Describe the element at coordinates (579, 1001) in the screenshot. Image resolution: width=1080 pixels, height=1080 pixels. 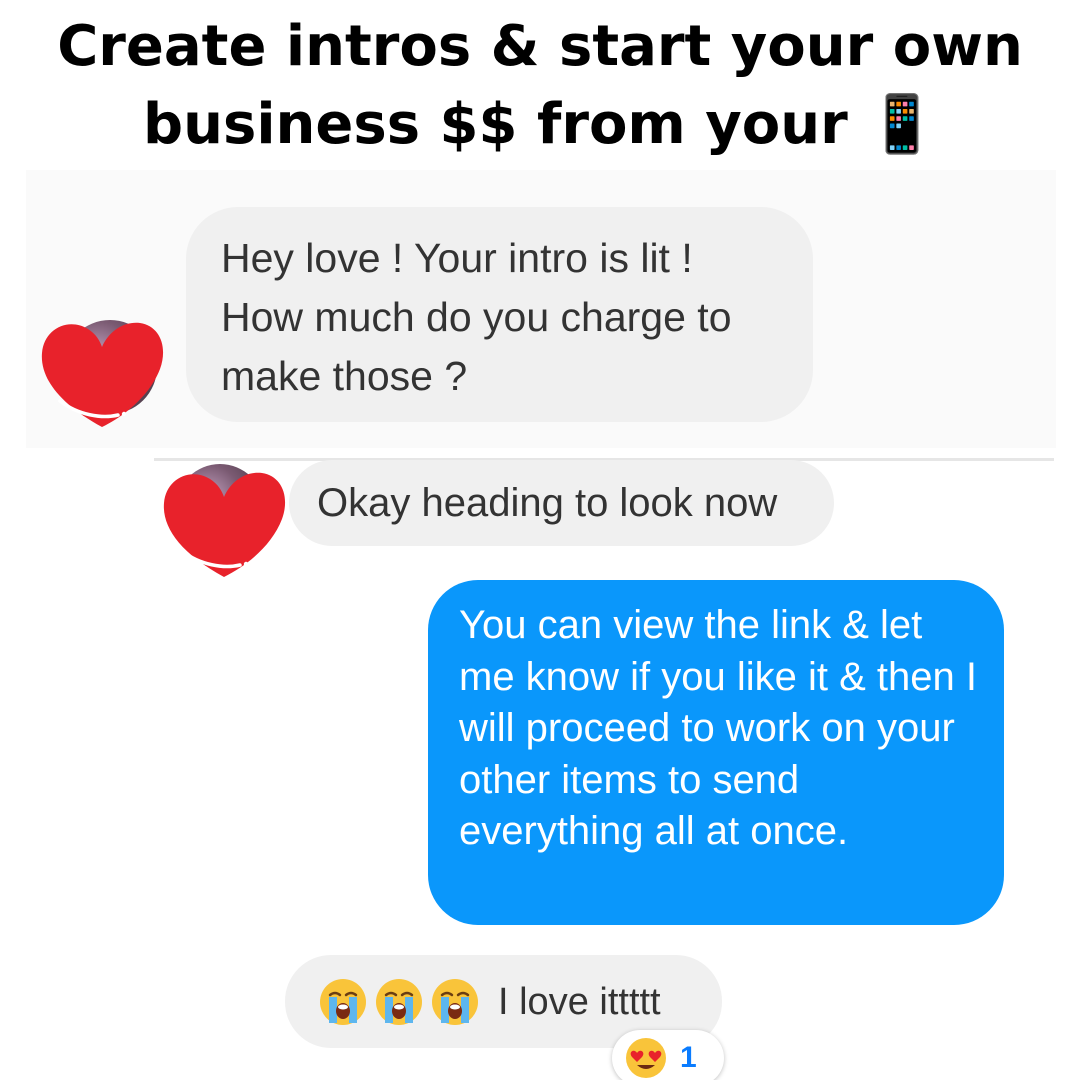
I see `message-text: I love ittttt` at that location.